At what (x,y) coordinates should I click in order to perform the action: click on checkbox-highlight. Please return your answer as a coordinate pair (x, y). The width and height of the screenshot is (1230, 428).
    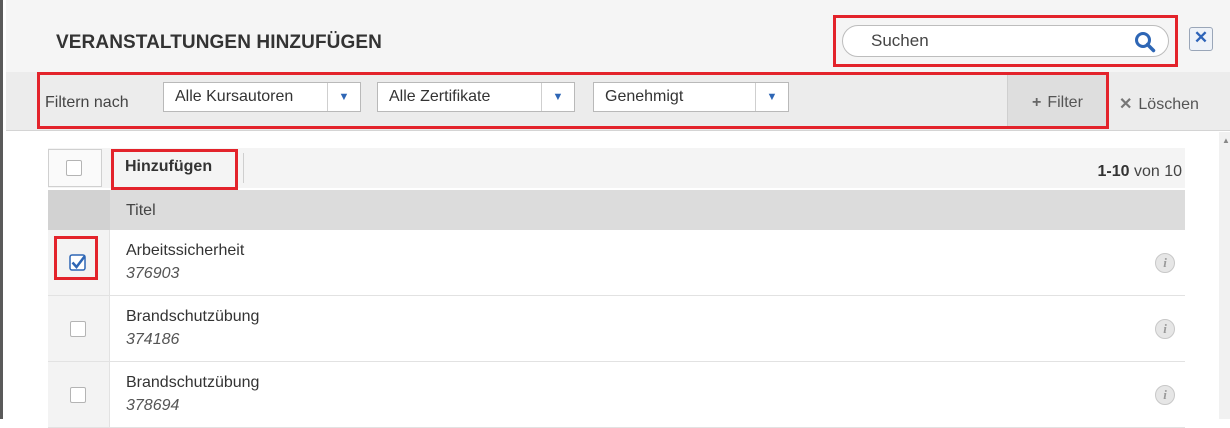
    Looking at the image, I should click on (76, 258).